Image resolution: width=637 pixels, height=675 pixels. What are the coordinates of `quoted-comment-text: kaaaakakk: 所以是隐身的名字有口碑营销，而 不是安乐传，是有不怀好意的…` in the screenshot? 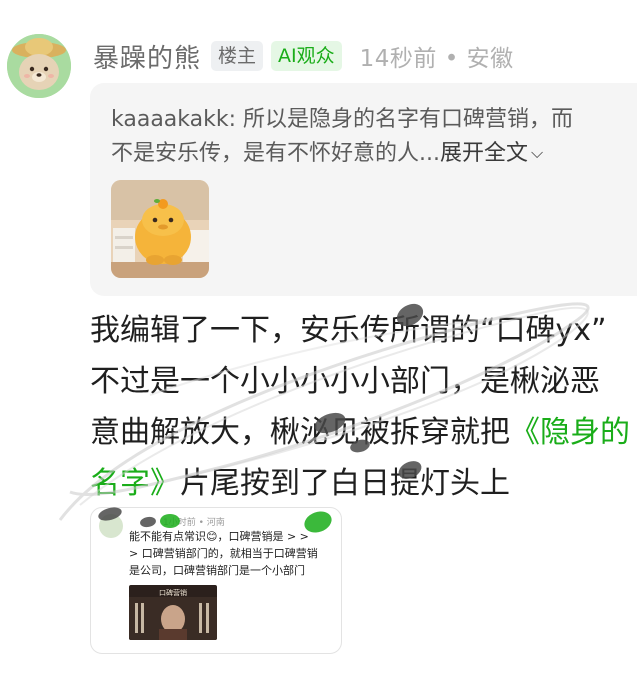 It's located at (374, 136).